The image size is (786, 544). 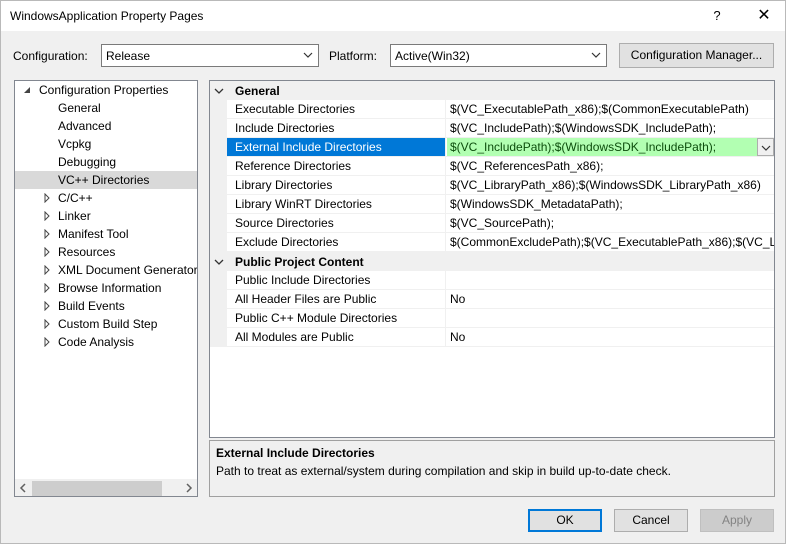 What do you see at coordinates (96, 342) in the screenshot?
I see `tree-item-label: Code Analysis` at bounding box center [96, 342].